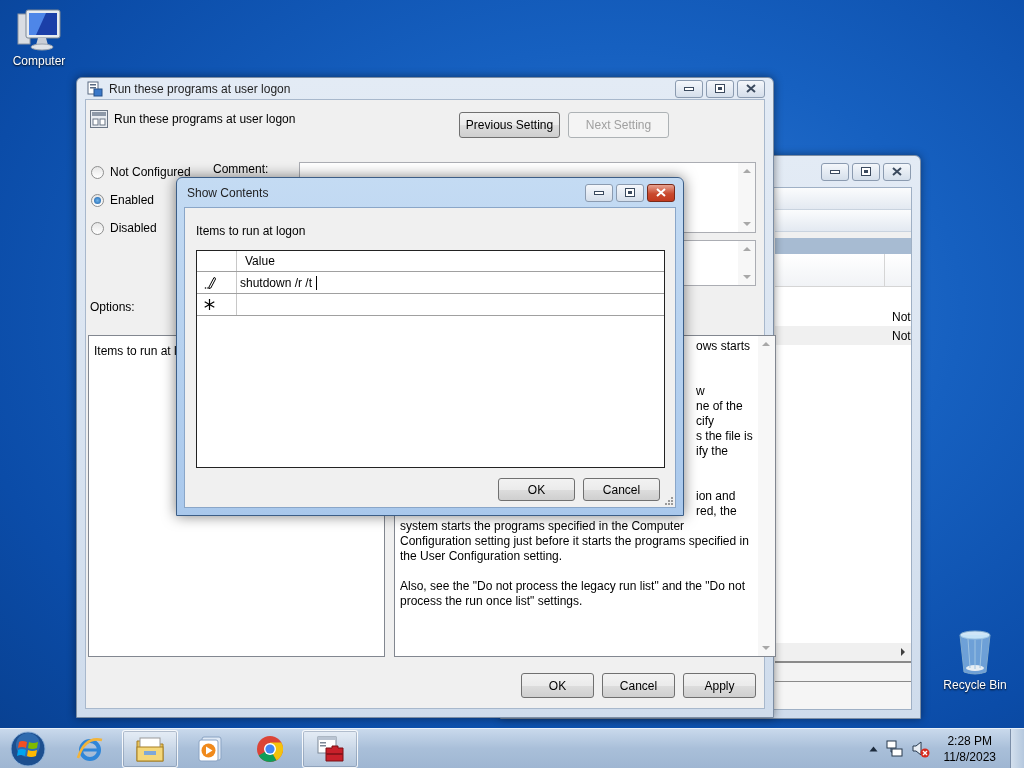 The image size is (1024, 768). What do you see at coordinates (705, 421) in the screenshot?
I see `help-text-fragment: cify` at bounding box center [705, 421].